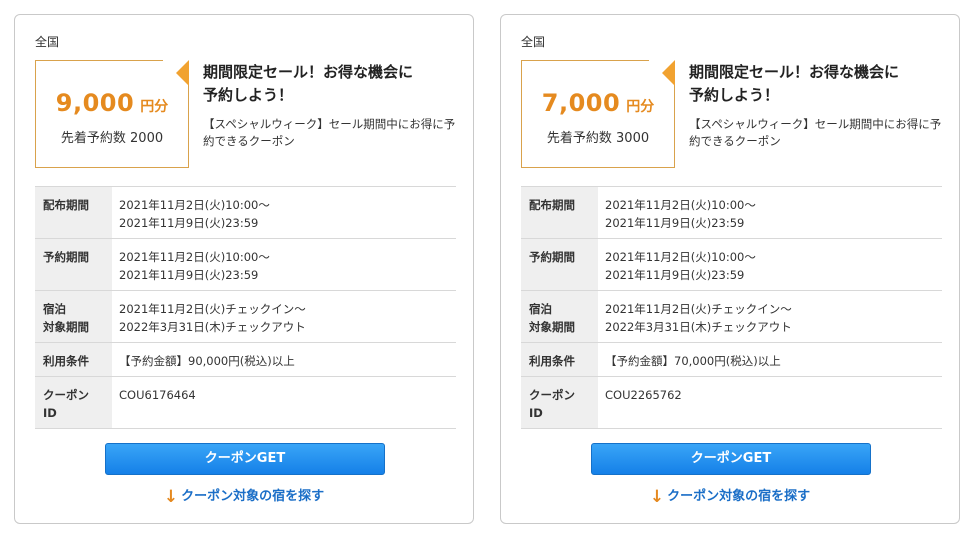  Describe the element at coordinates (693, 361) in the screenshot. I see `conditions-value: 【予約金額】70,000円(税込)以上` at that location.